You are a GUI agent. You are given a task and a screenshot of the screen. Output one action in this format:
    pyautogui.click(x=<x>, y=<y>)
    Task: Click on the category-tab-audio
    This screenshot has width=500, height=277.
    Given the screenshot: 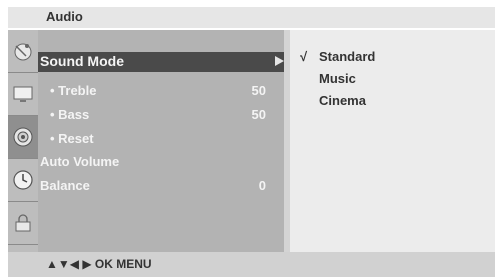 What is the action you would take?
    pyautogui.click(x=23, y=137)
    